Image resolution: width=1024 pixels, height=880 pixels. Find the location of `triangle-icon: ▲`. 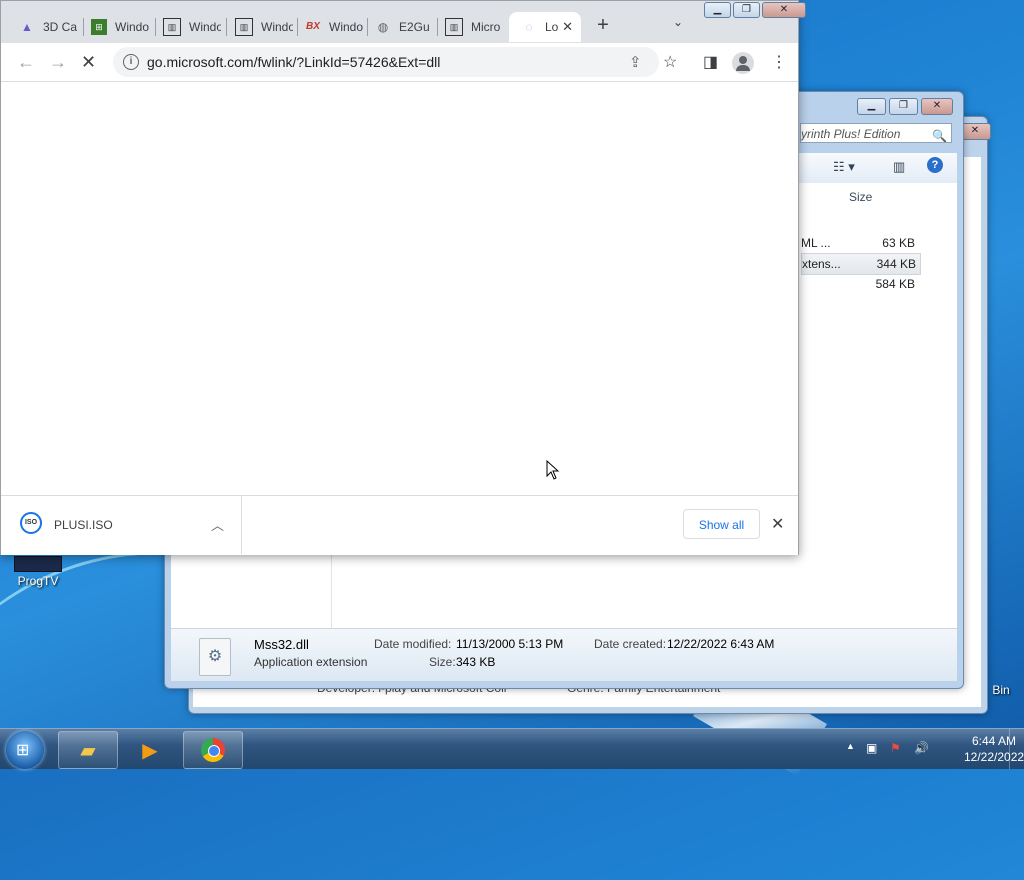

triangle-icon: ▲ is located at coordinates (27, 27).